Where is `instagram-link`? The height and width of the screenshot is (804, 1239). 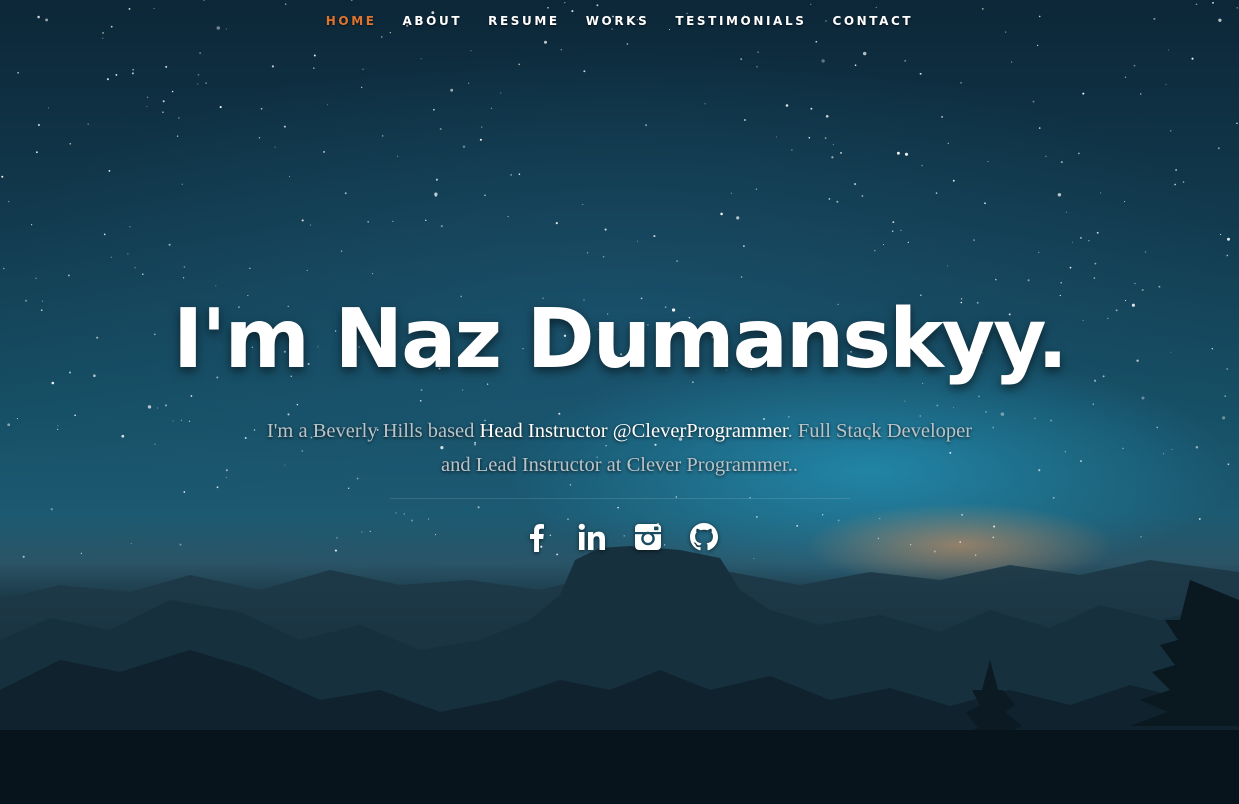 instagram-link is located at coordinates (648, 537).